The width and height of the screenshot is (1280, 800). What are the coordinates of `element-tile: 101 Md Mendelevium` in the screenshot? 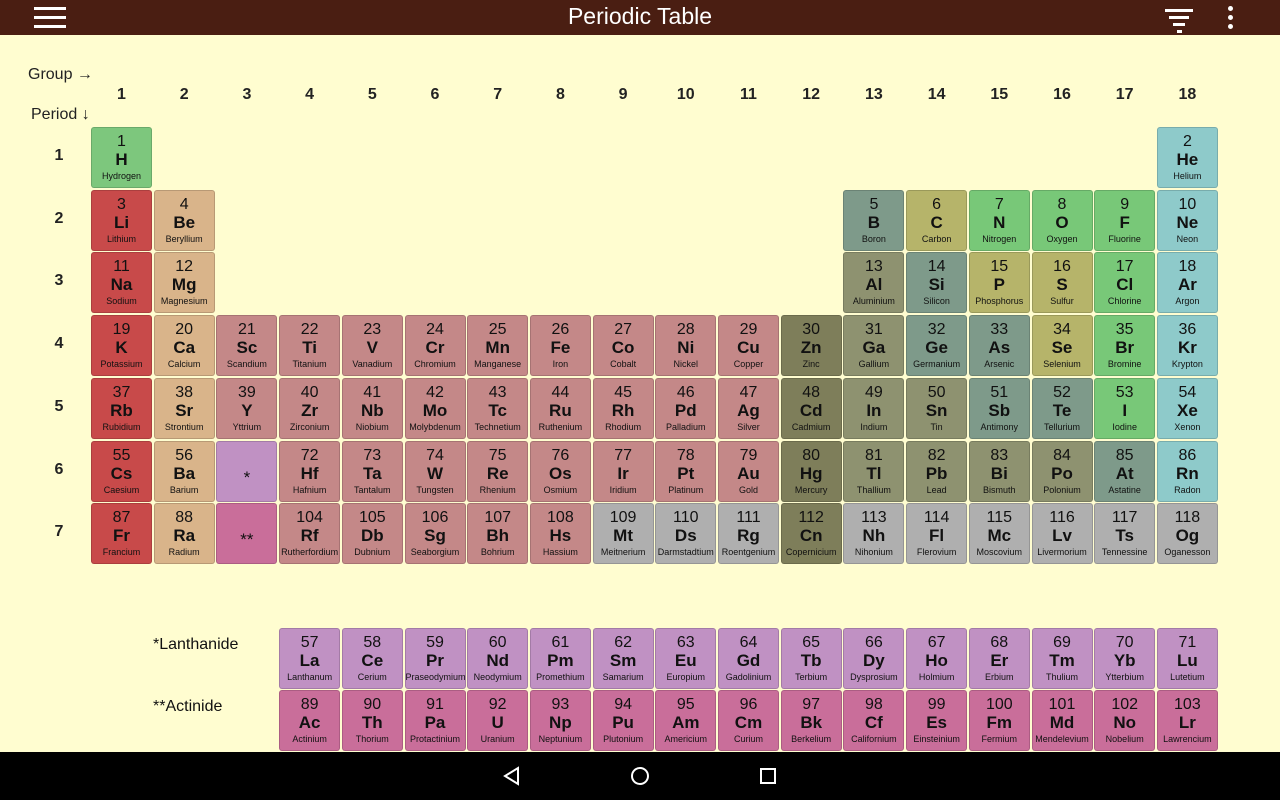 It's located at (1062, 720).